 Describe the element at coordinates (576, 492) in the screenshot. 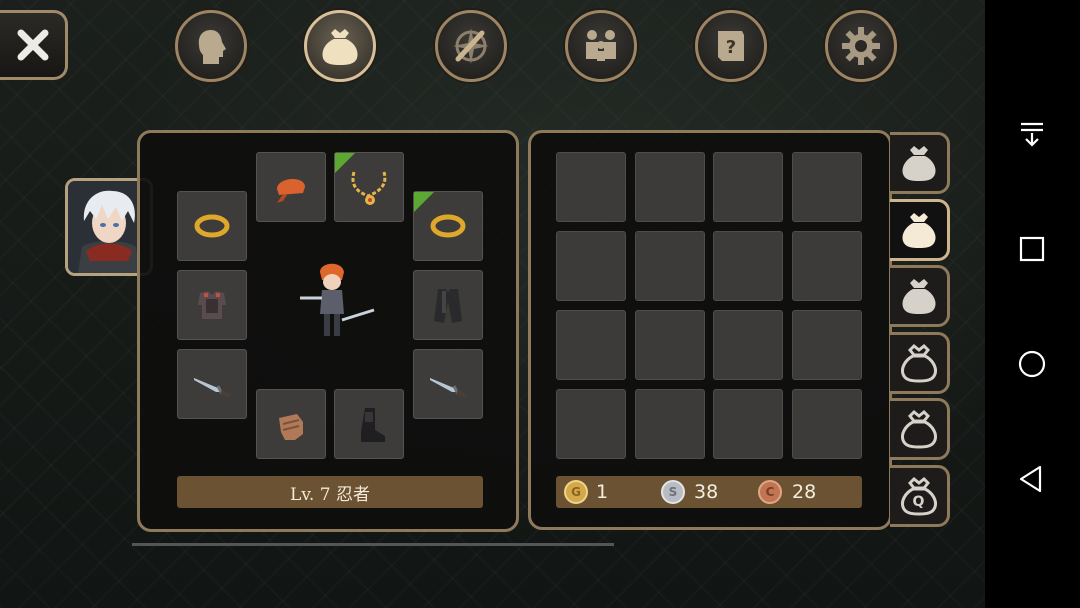

I see `gold-coin-icon: G` at that location.